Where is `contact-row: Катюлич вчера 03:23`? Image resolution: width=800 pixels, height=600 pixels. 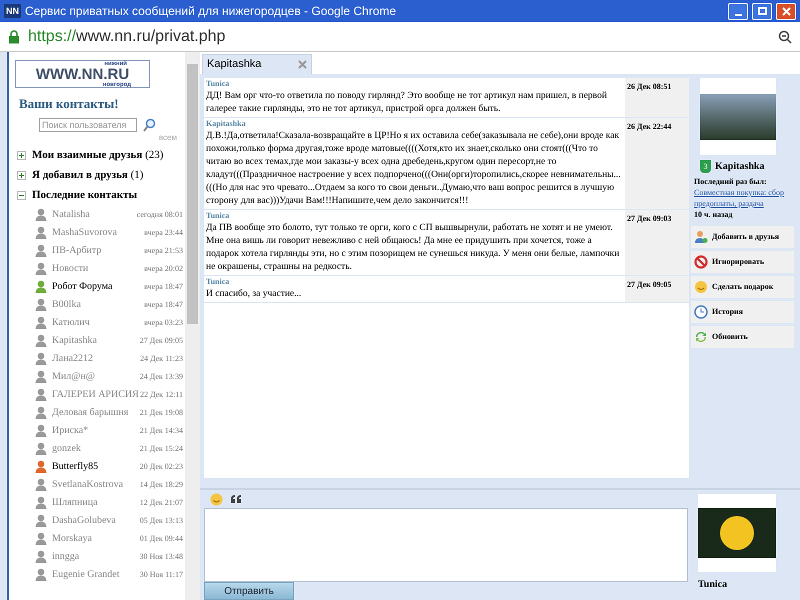
contact-row: Катюлич вчера 03:23 is located at coordinates (97, 323).